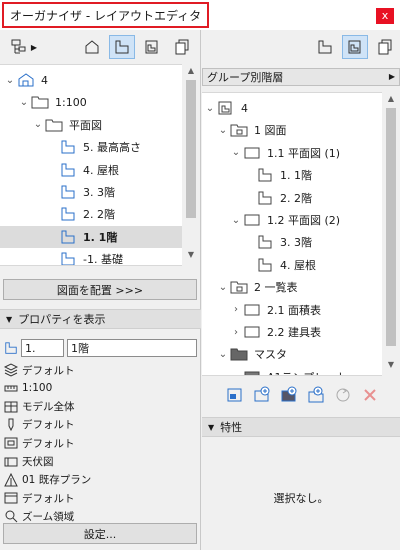  I want to click on tree-label: 4. 屋根, so click(101, 170).